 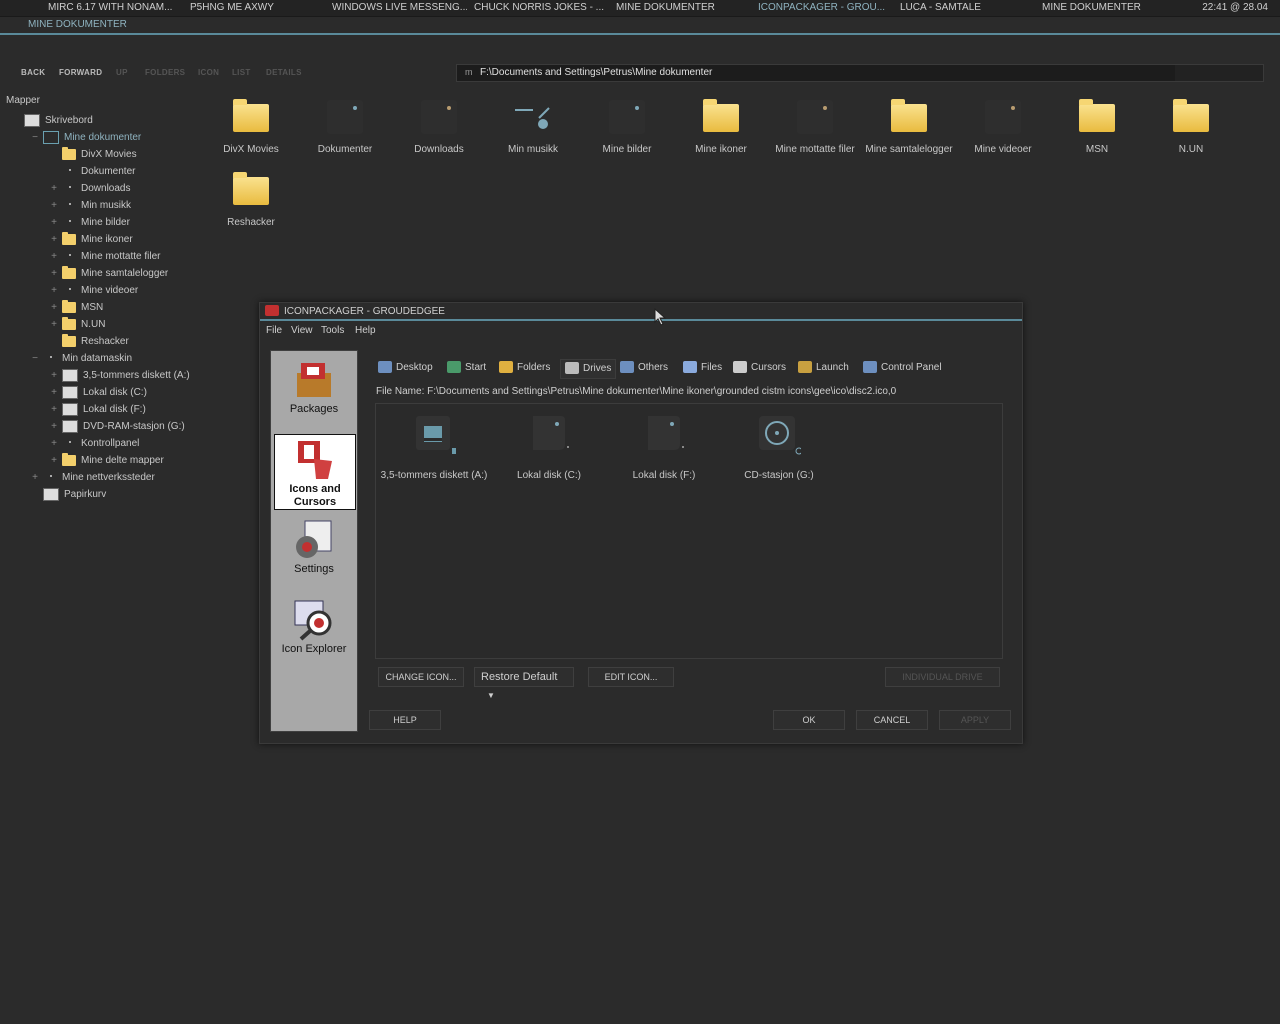 I want to click on folder-item: Mine samtalelogger, so click(x=909, y=126).